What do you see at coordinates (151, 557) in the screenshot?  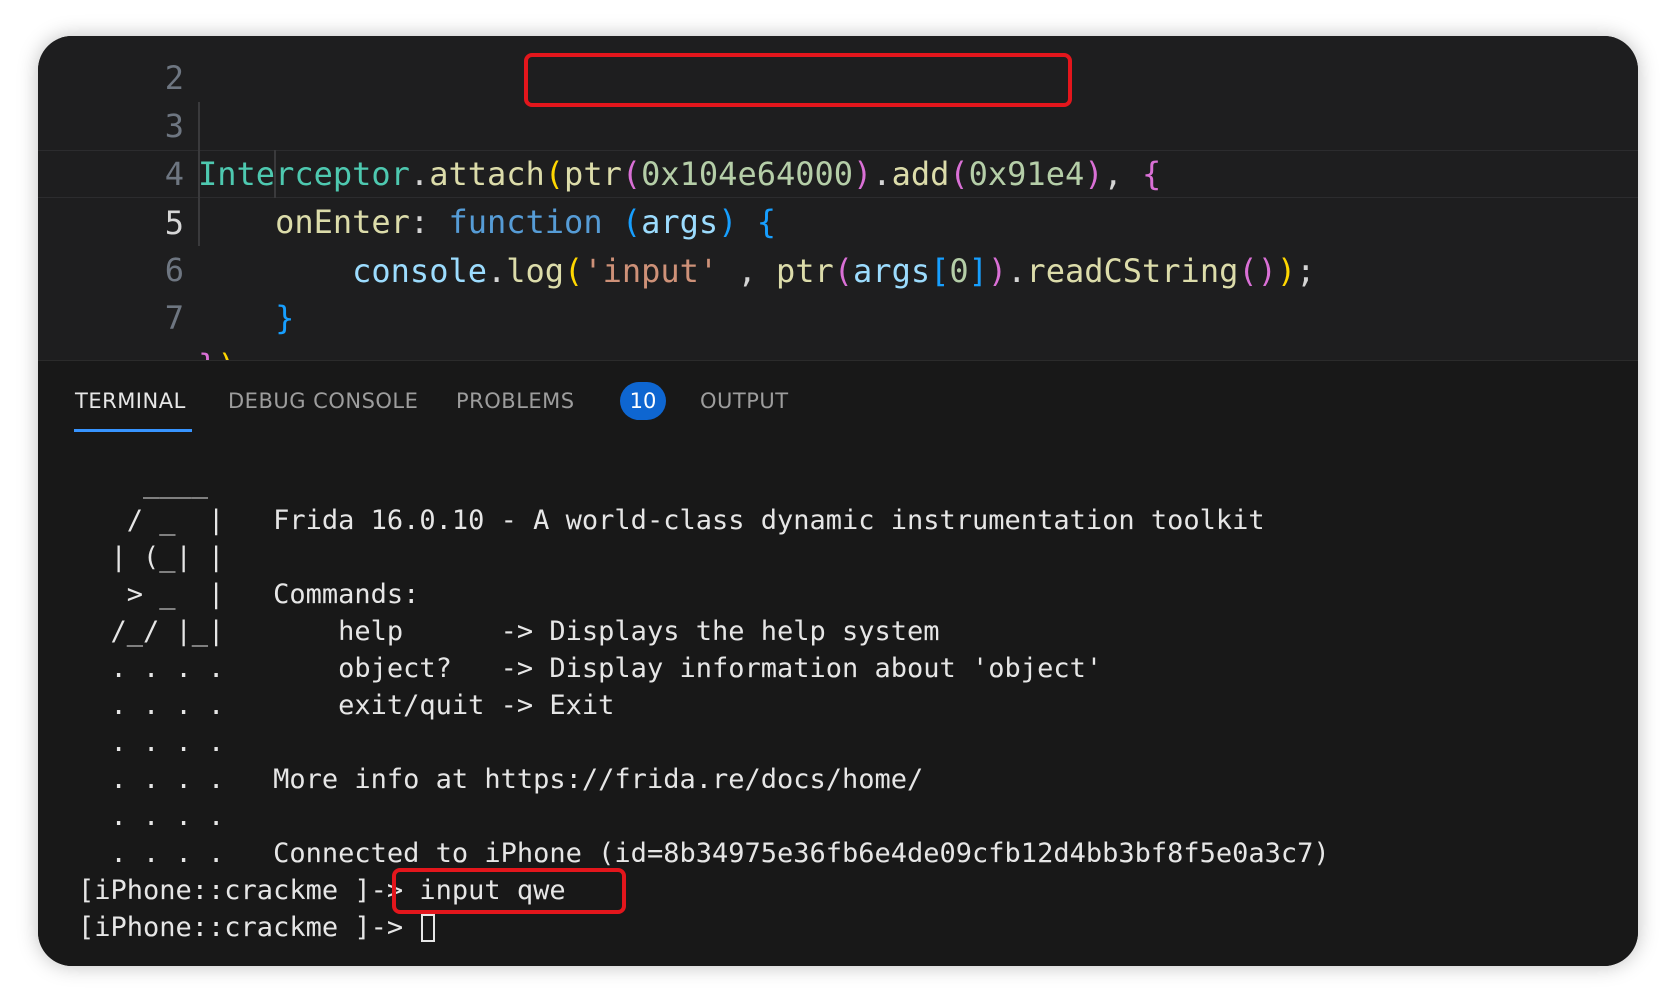 I see `terminal-line: | (_| |` at bounding box center [151, 557].